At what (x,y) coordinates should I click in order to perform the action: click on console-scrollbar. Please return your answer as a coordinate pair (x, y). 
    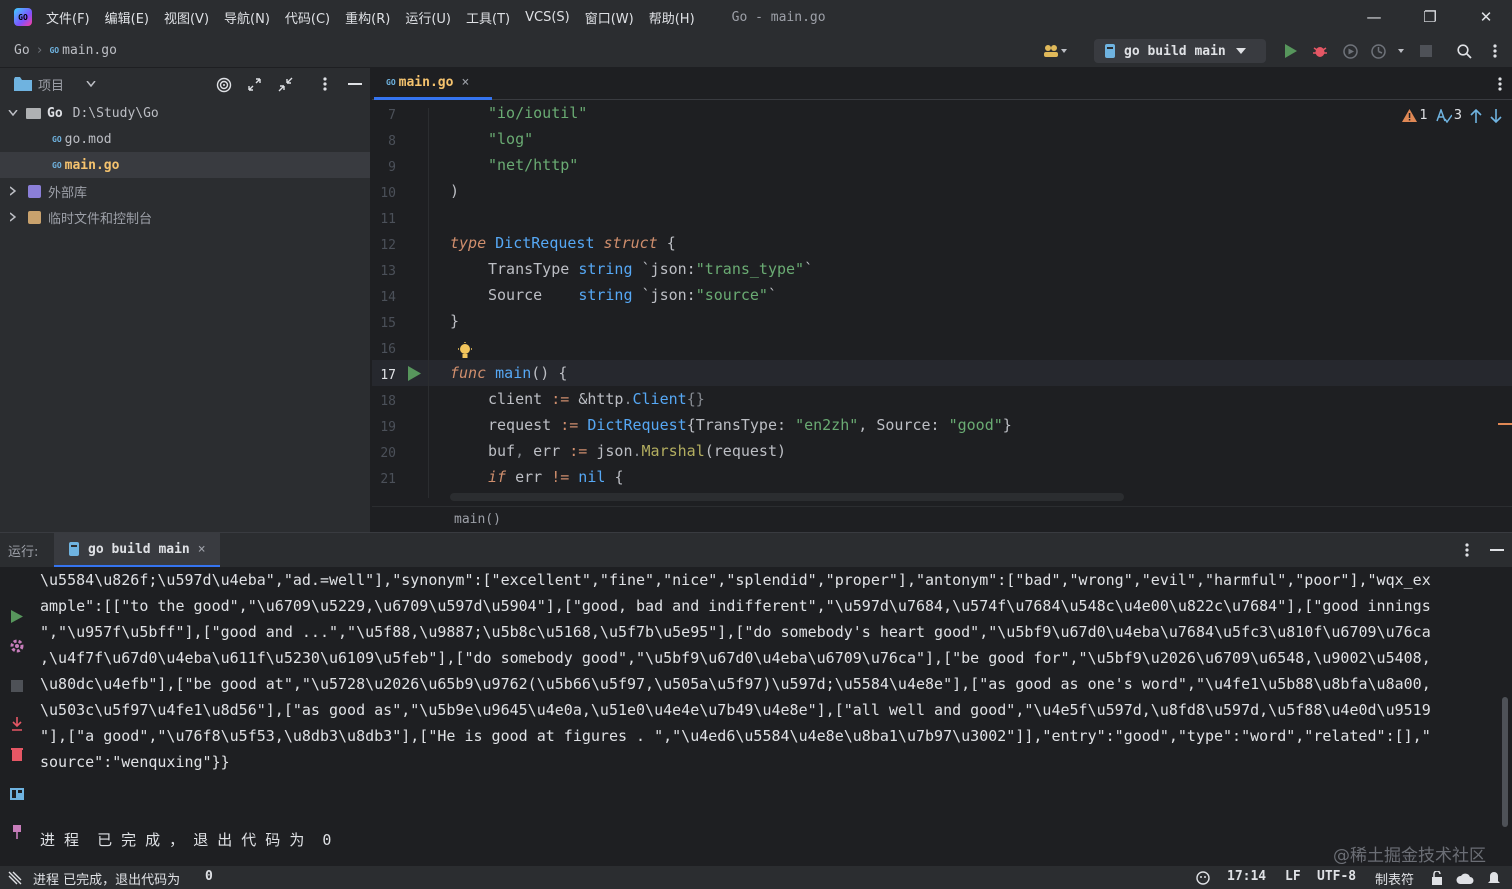
    Looking at the image, I should click on (1505, 762).